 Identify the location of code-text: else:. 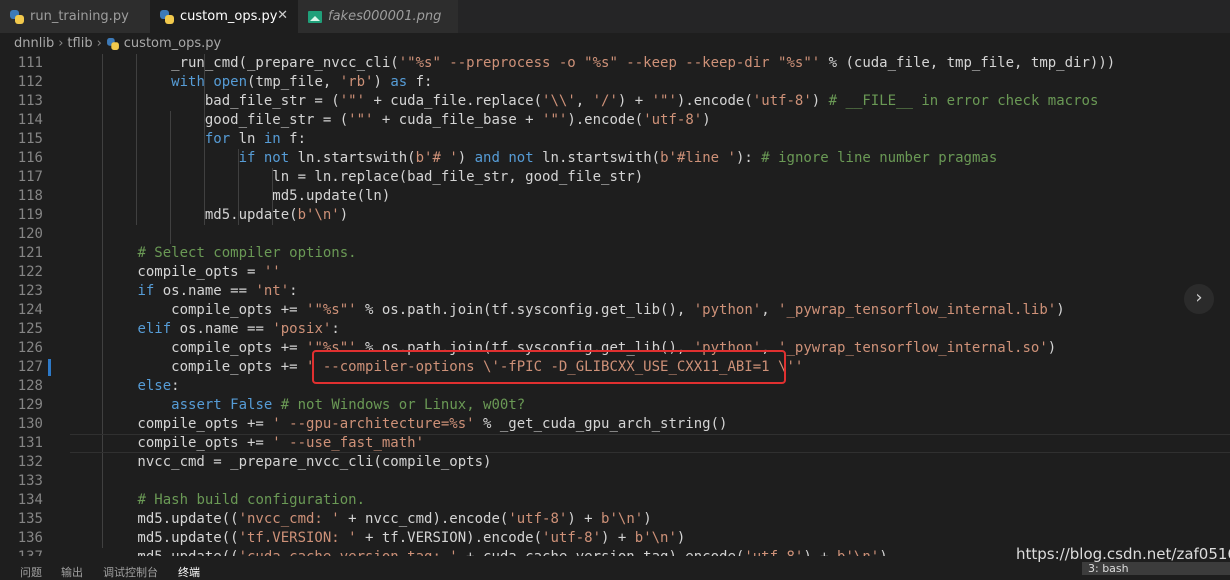
(158, 386).